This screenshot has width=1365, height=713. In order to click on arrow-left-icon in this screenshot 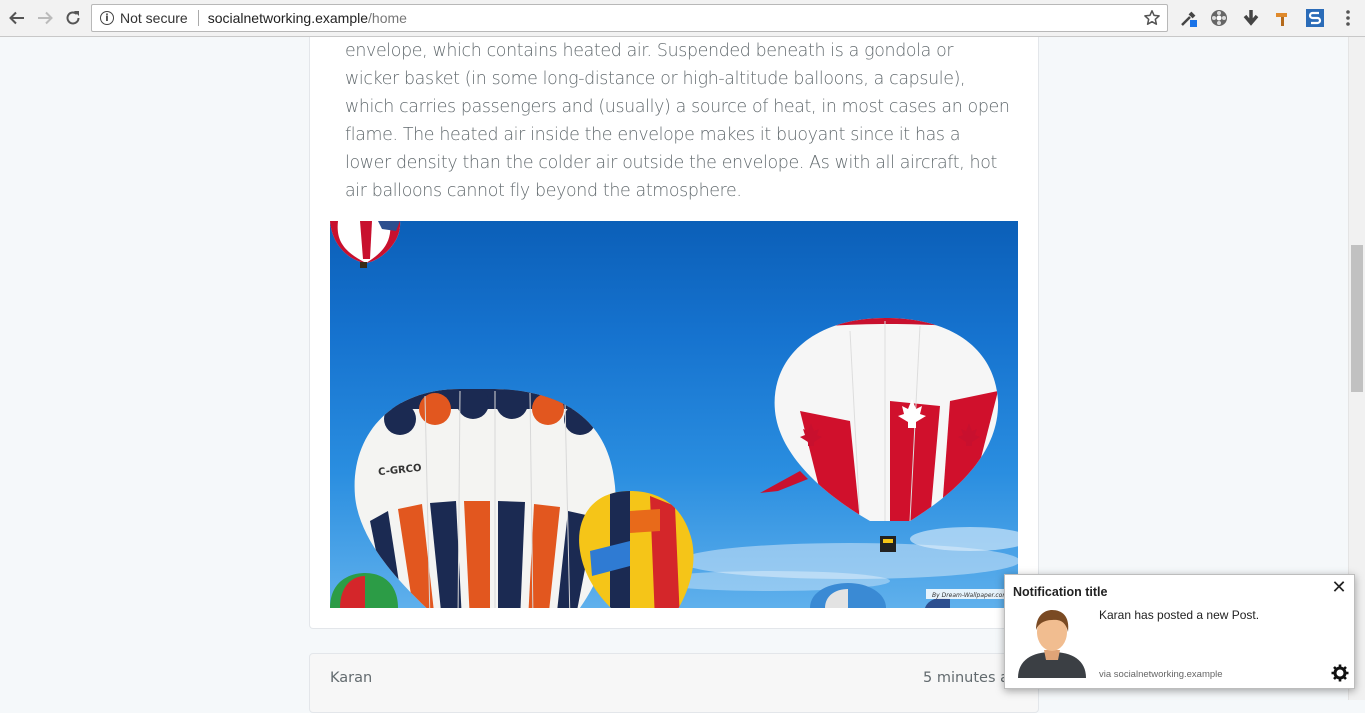, I will do `click(16, 18)`.